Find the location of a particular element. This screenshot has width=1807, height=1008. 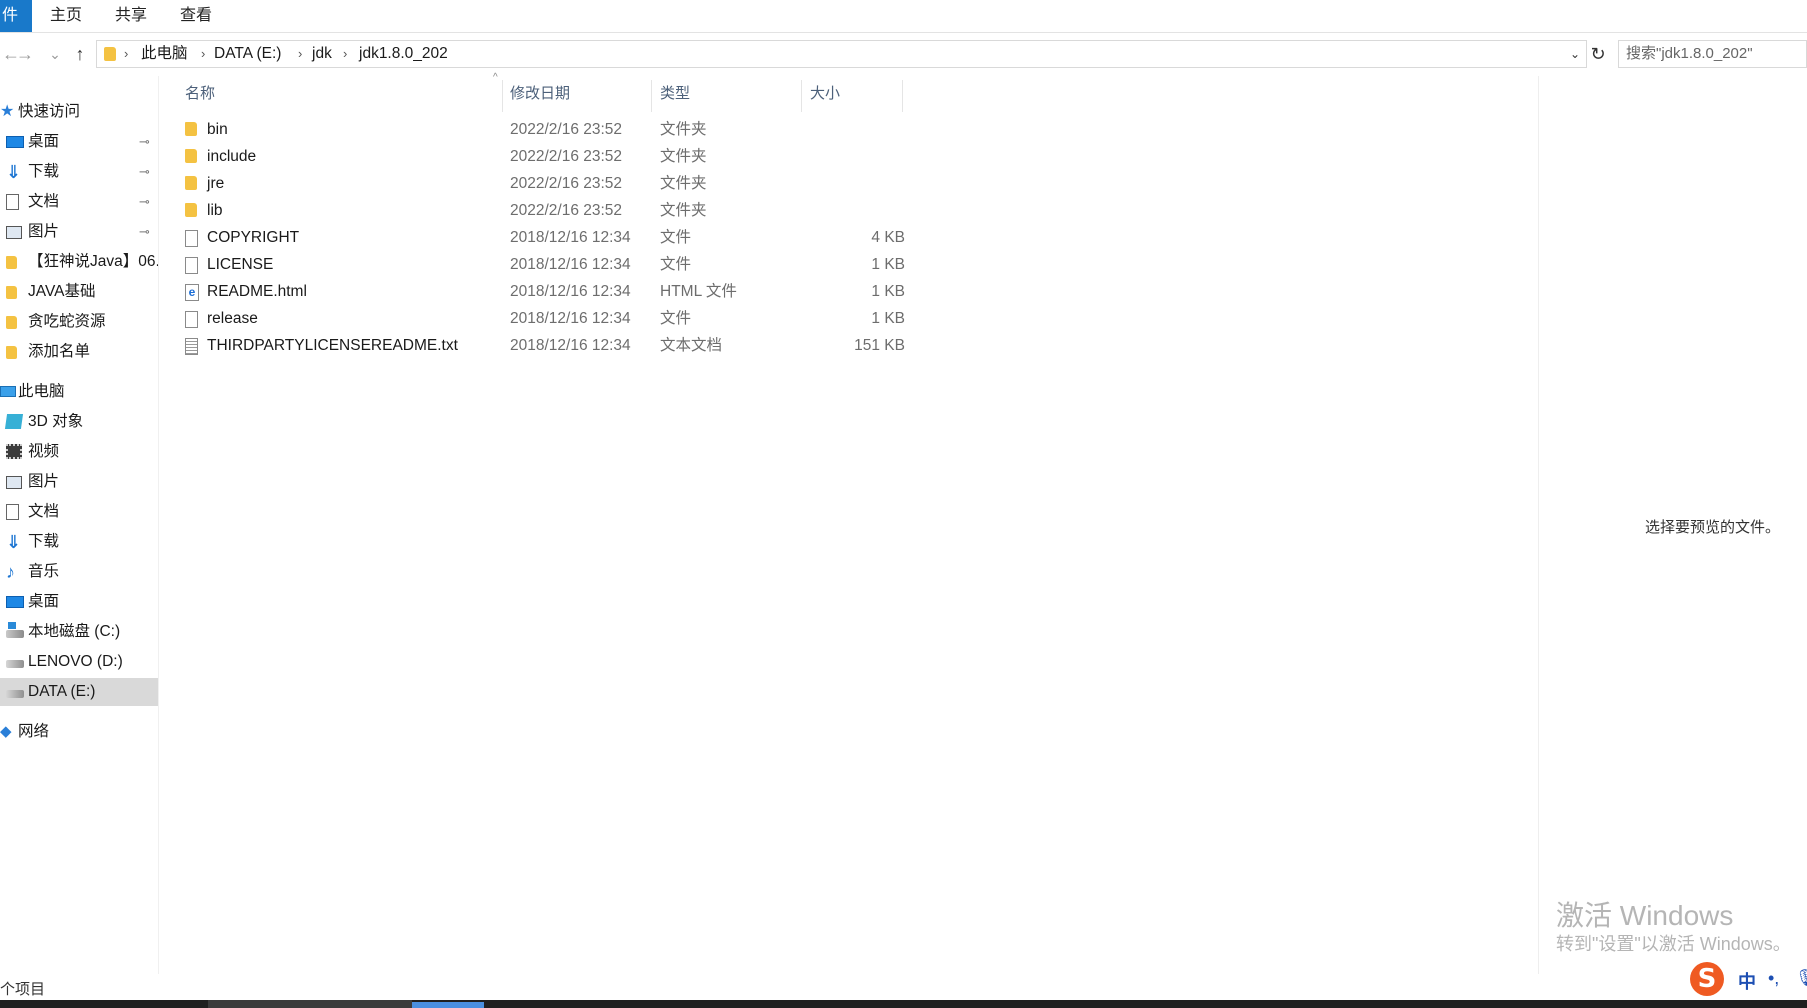

sidebar-quick-access: ★ 快速访问 is located at coordinates (79, 112).